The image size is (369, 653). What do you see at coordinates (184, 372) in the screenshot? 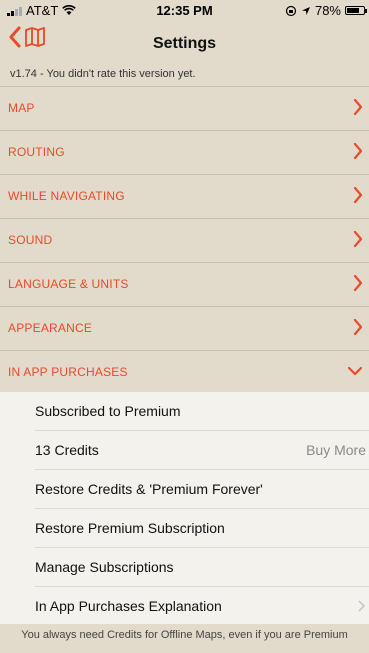
I see `section-in-app-purchases: IN APP PURCHASES` at bounding box center [184, 372].